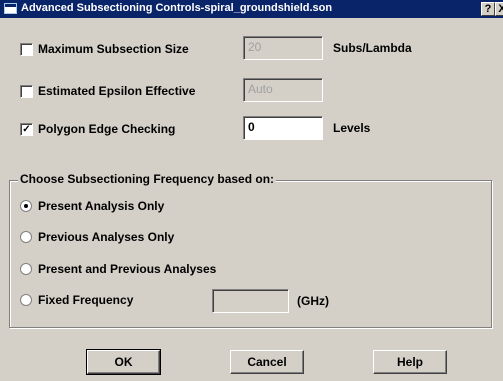  I want to click on max-subsection-input: 20, so click(283, 48).